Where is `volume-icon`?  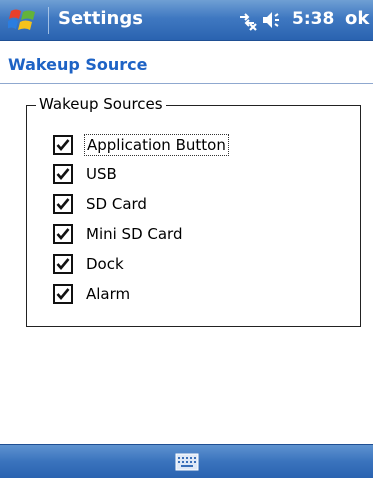 volume-icon is located at coordinates (272, 20).